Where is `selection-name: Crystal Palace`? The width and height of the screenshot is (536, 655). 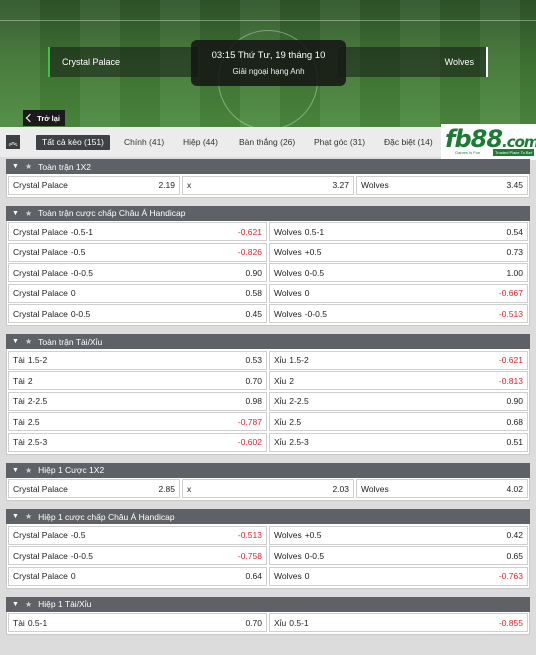 selection-name: Crystal Palace is located at coordinates (40, 313).